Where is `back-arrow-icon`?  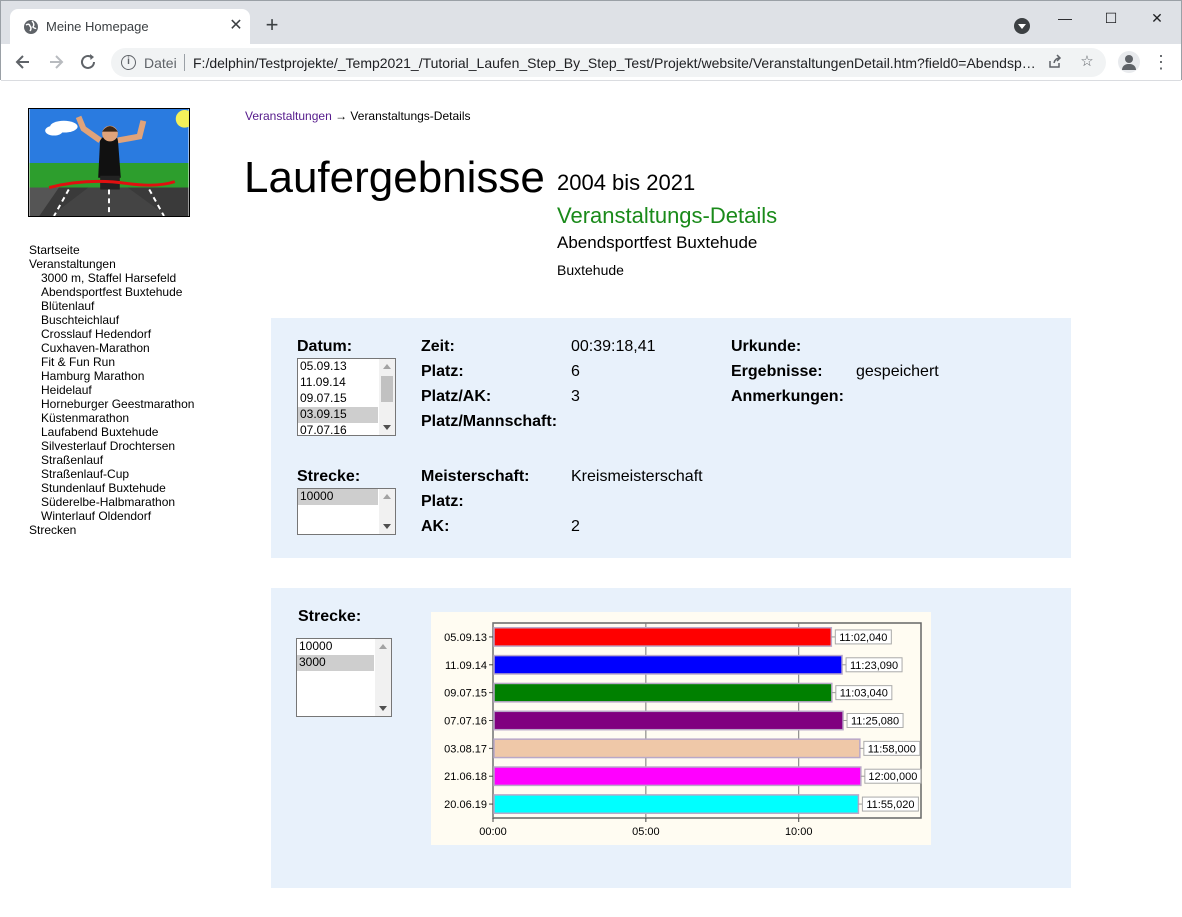
back-arrow-icon is located at coordinates (23, 62).